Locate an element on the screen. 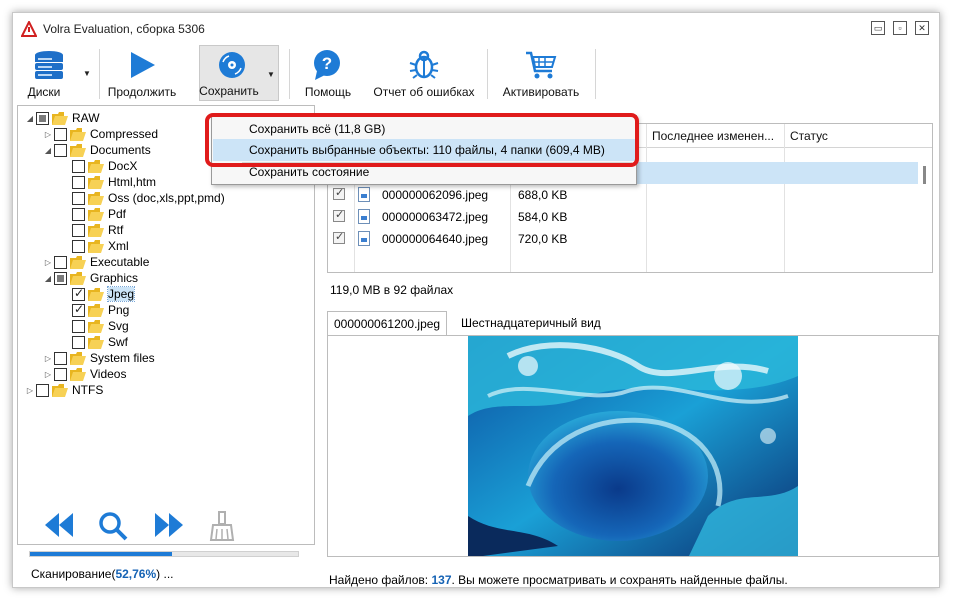 This screenshot has height=603, width=954. tree-node: ◢ Documents is located at coordinates (96, 150).